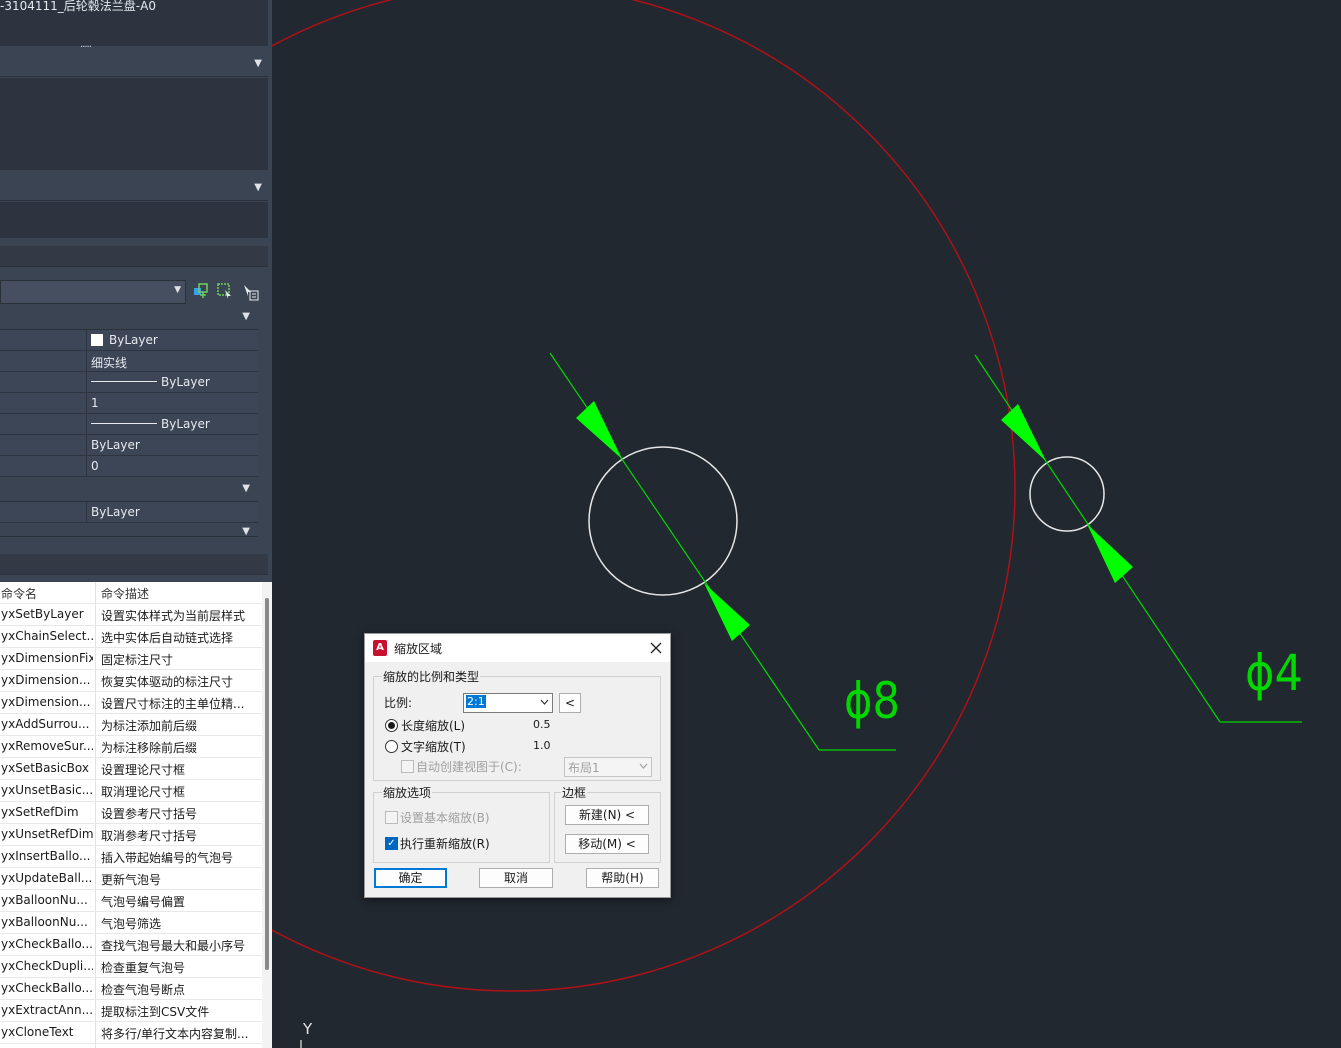 This screenshot has width=1341, height=1048. What do you see at coordinates (47, 593) in the screenshot?
I see `column-header-name: 命令名` at bounding box center [47, 593].